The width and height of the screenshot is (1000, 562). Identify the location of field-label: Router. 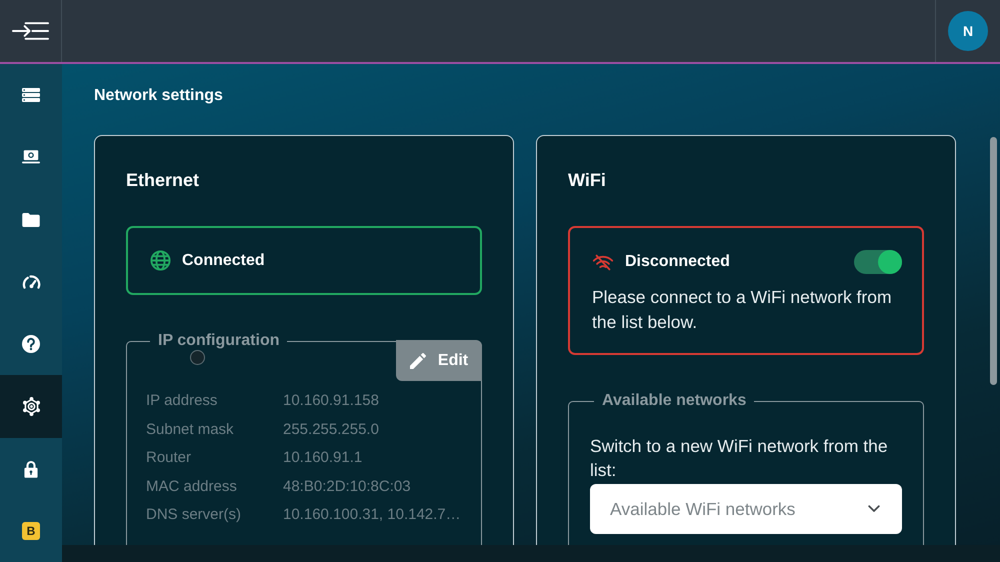
(169, 458).